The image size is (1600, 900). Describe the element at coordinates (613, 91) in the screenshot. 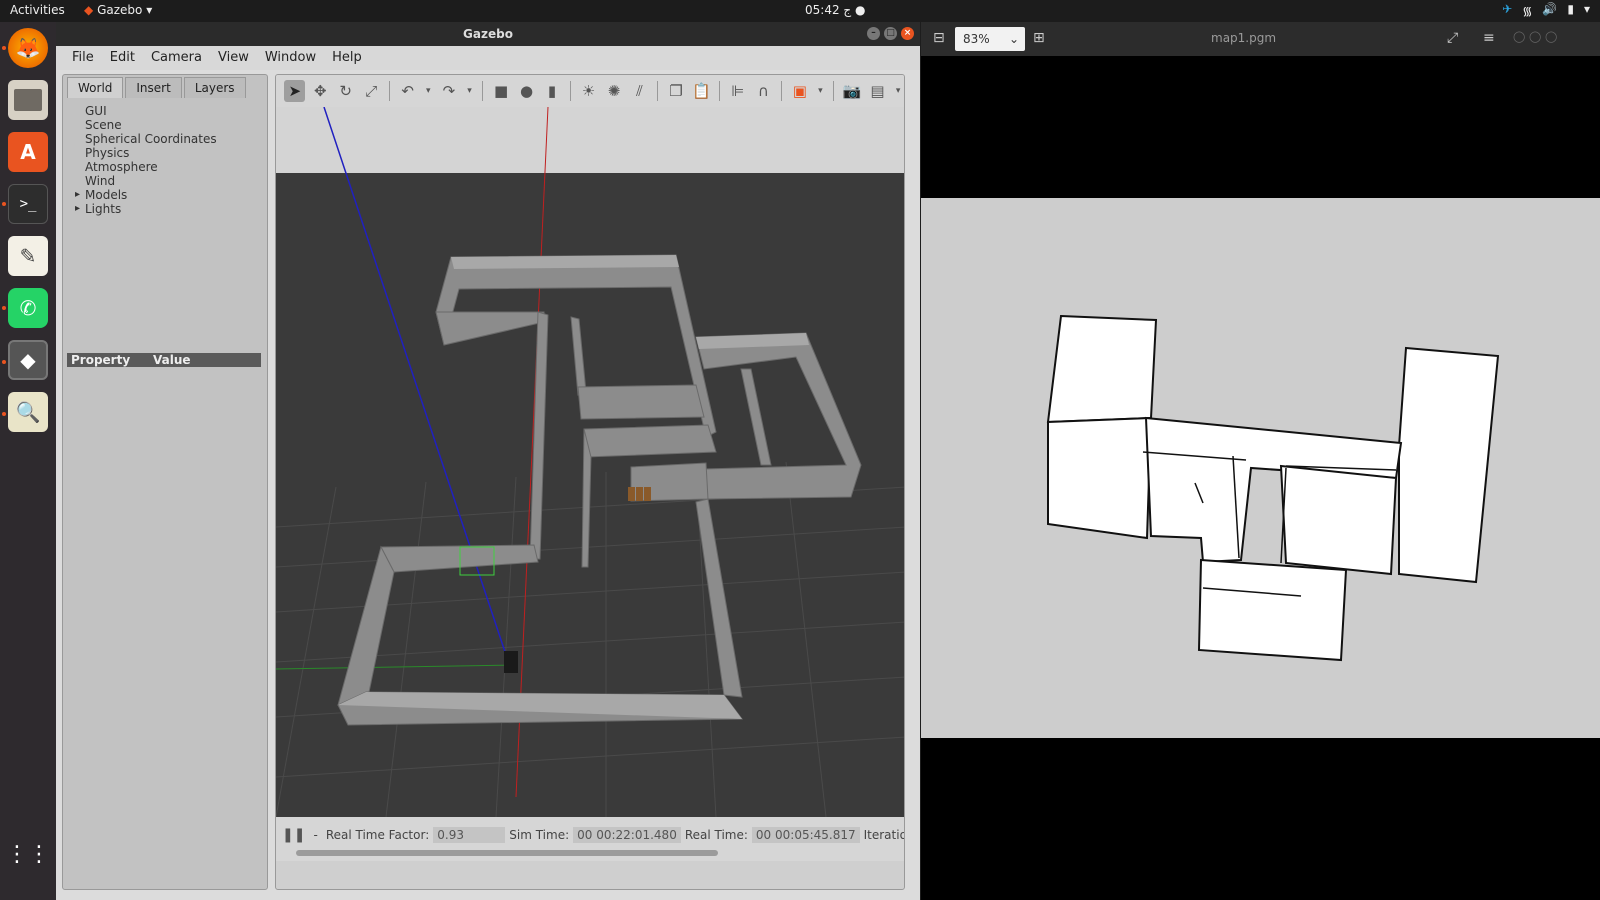

I see `spot-light-icon: ✺` at that location.